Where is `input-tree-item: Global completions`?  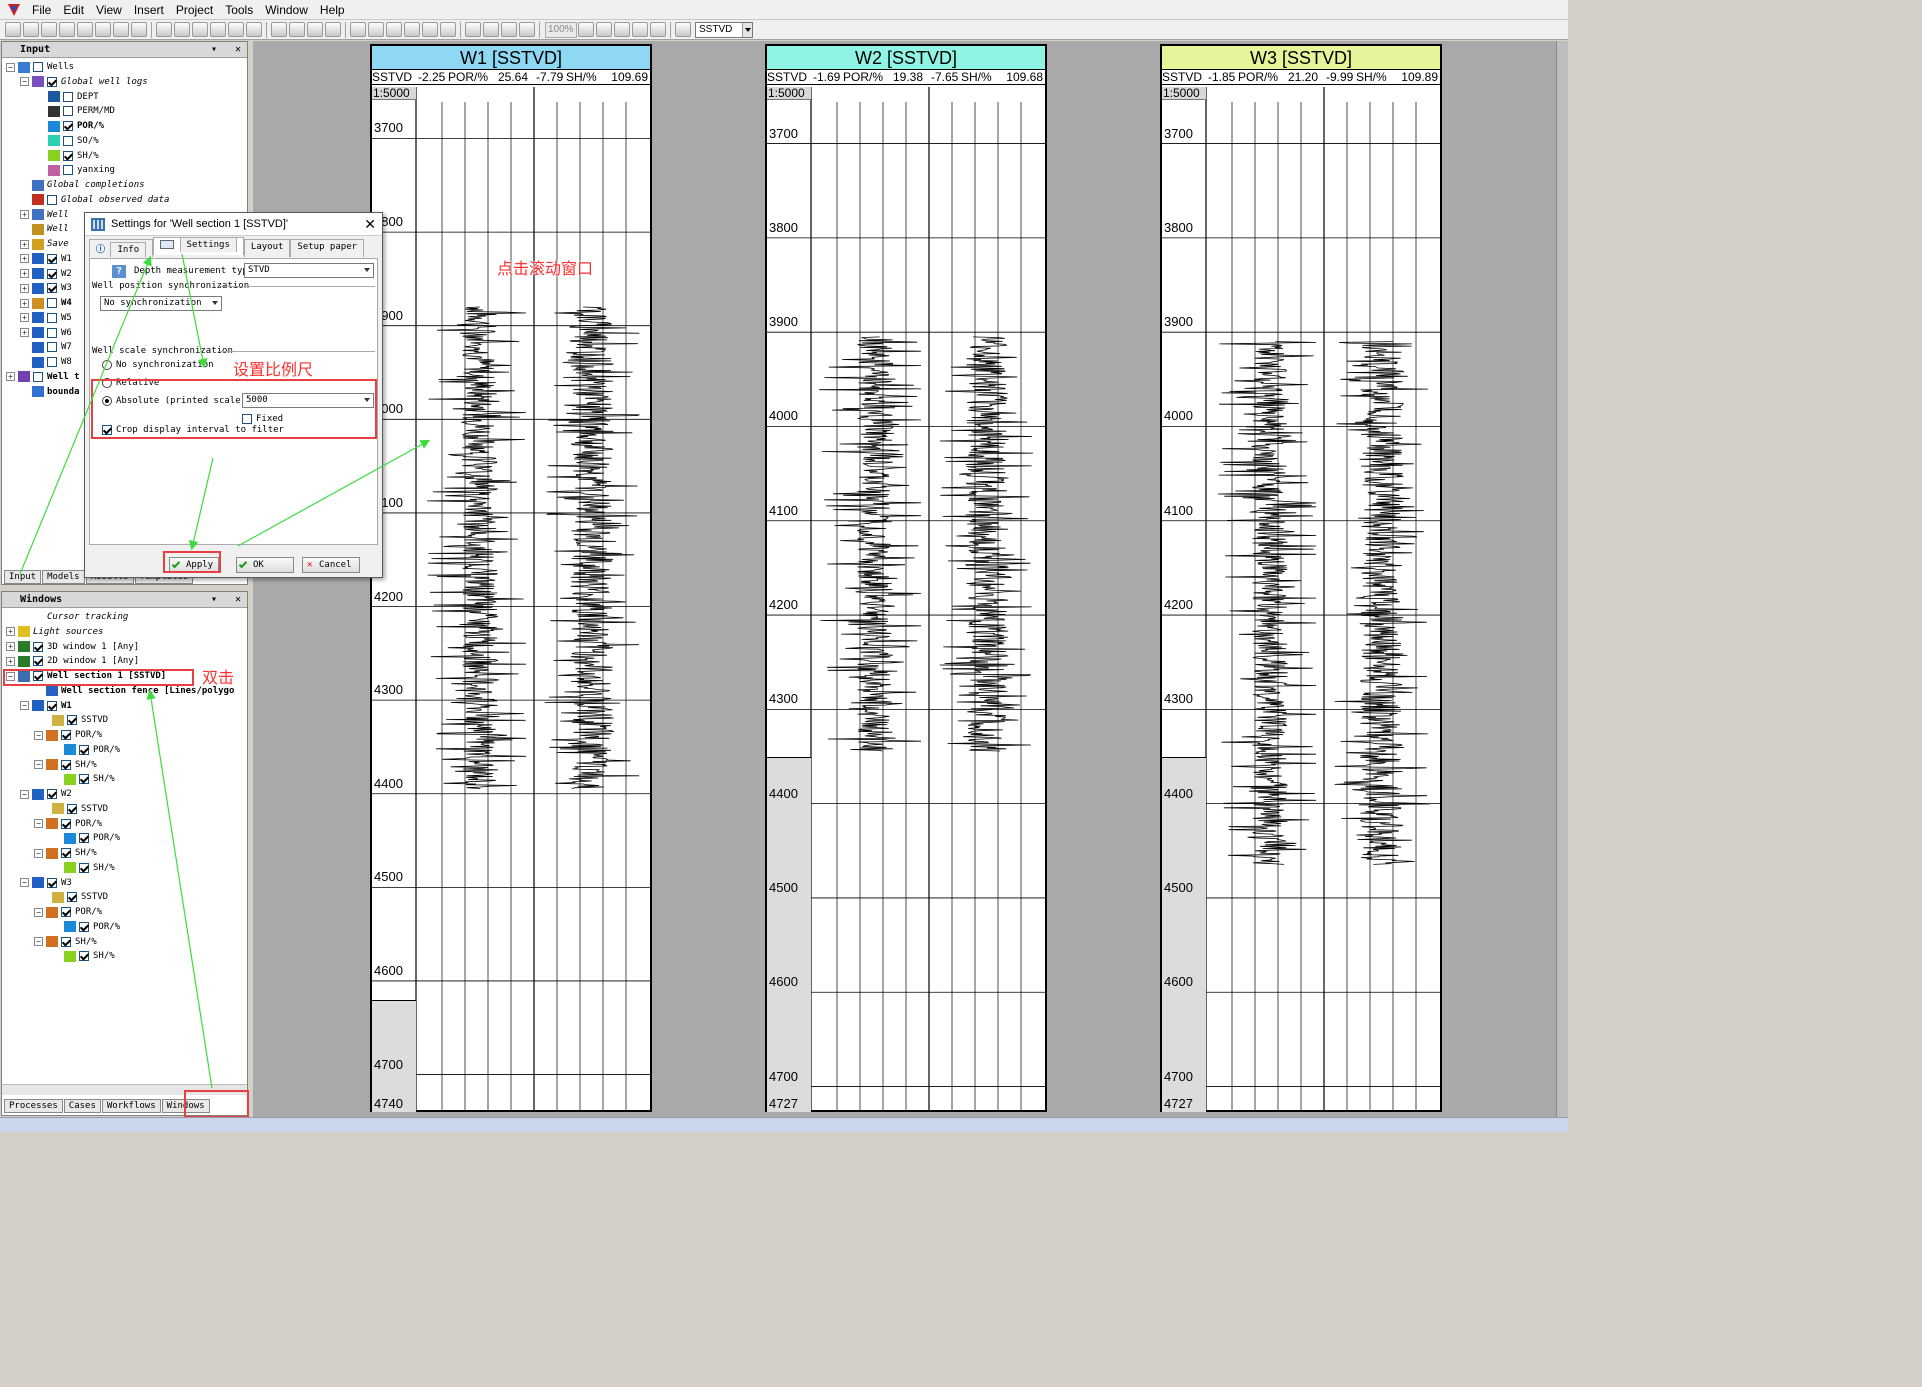 input-tree-item: Global completions is located at coordinates (82, 185).